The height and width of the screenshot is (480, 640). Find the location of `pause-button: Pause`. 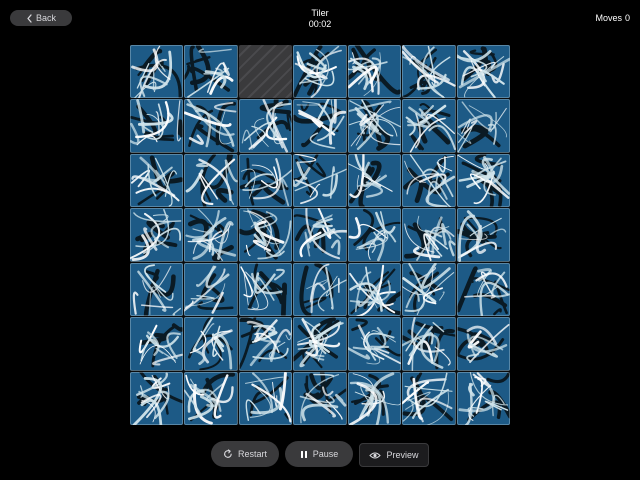

pause-button: Pause is located at coordinates (319, 454).